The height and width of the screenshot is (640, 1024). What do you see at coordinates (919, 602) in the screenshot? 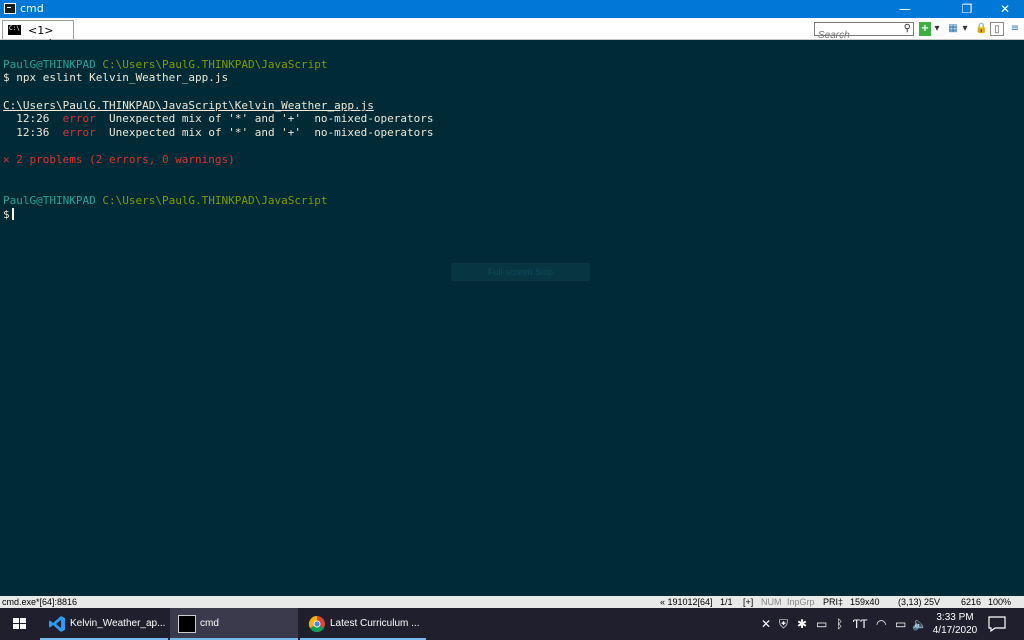
I see `status-cursor: (3,13) 25V` at bounding box center [919, 602].